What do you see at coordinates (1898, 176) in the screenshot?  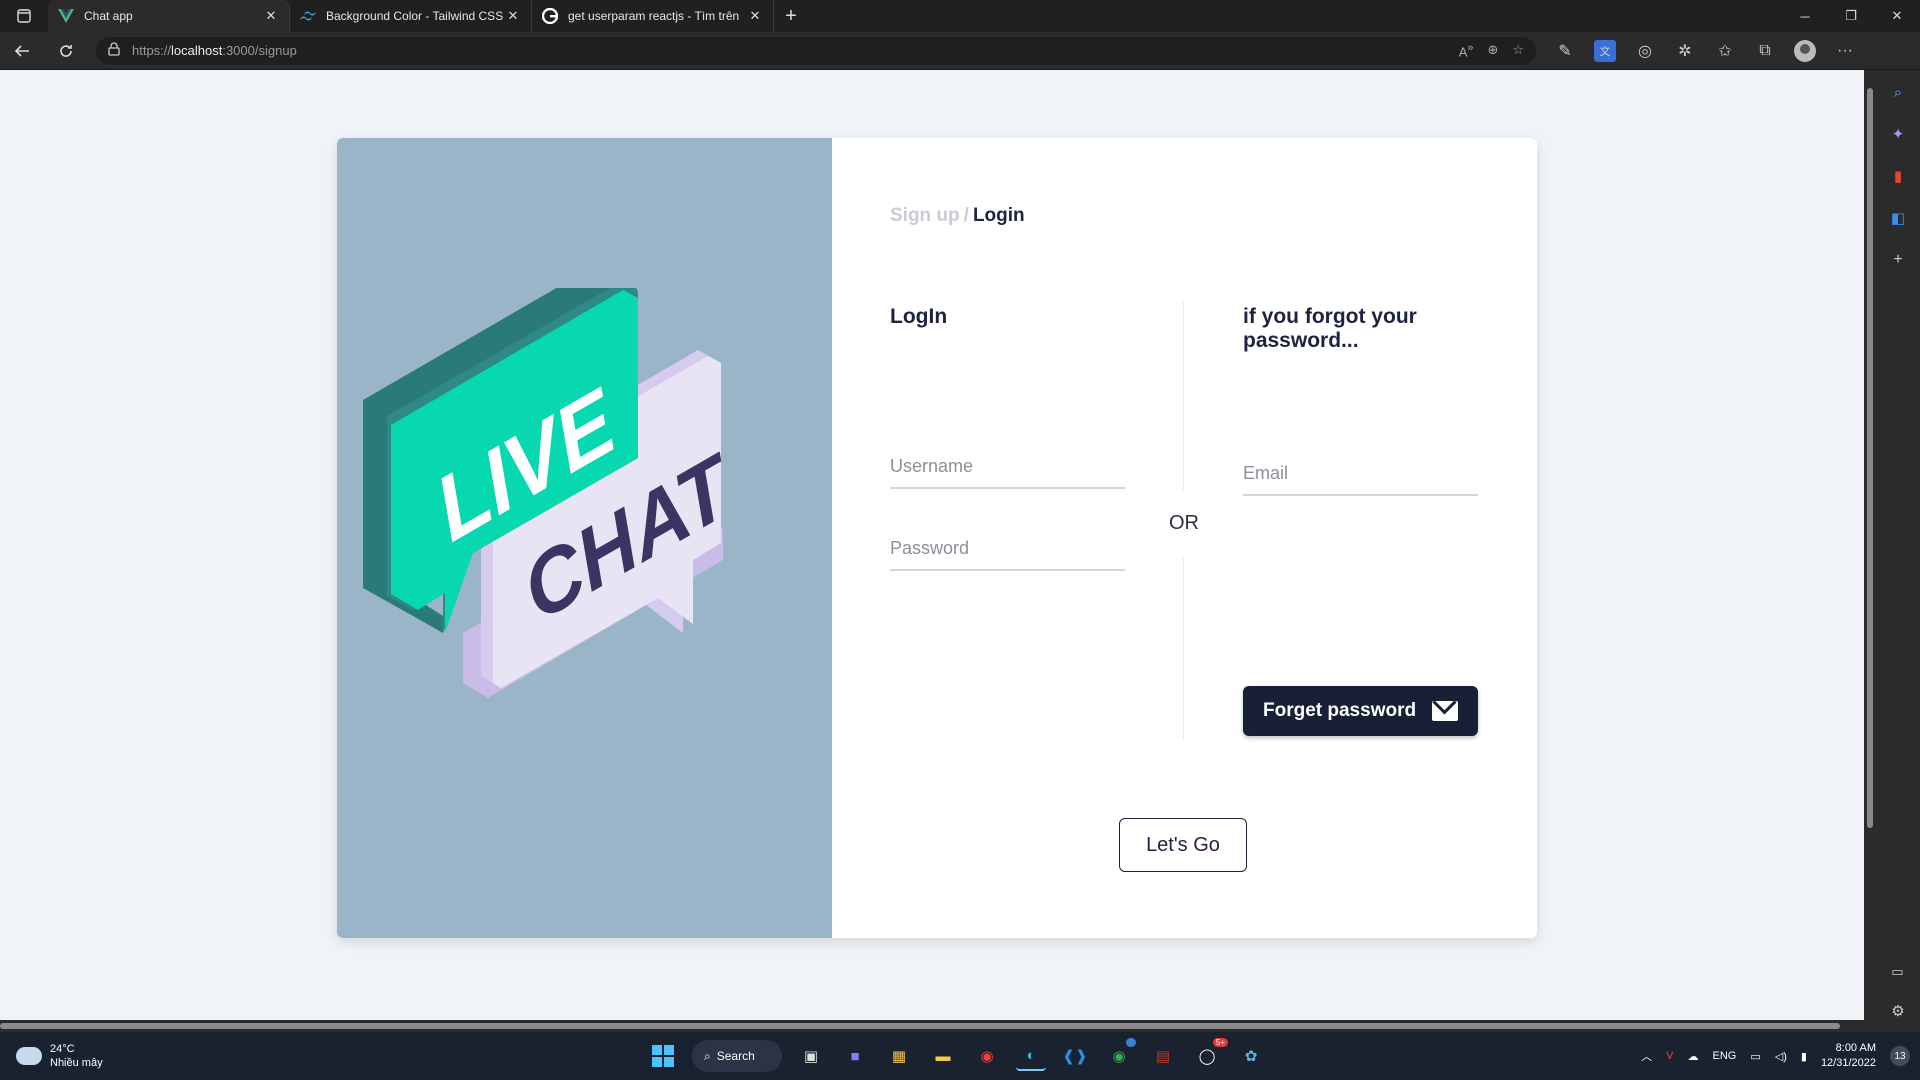 I see `office-icon: ▮` at bounding box center [1898, 176].